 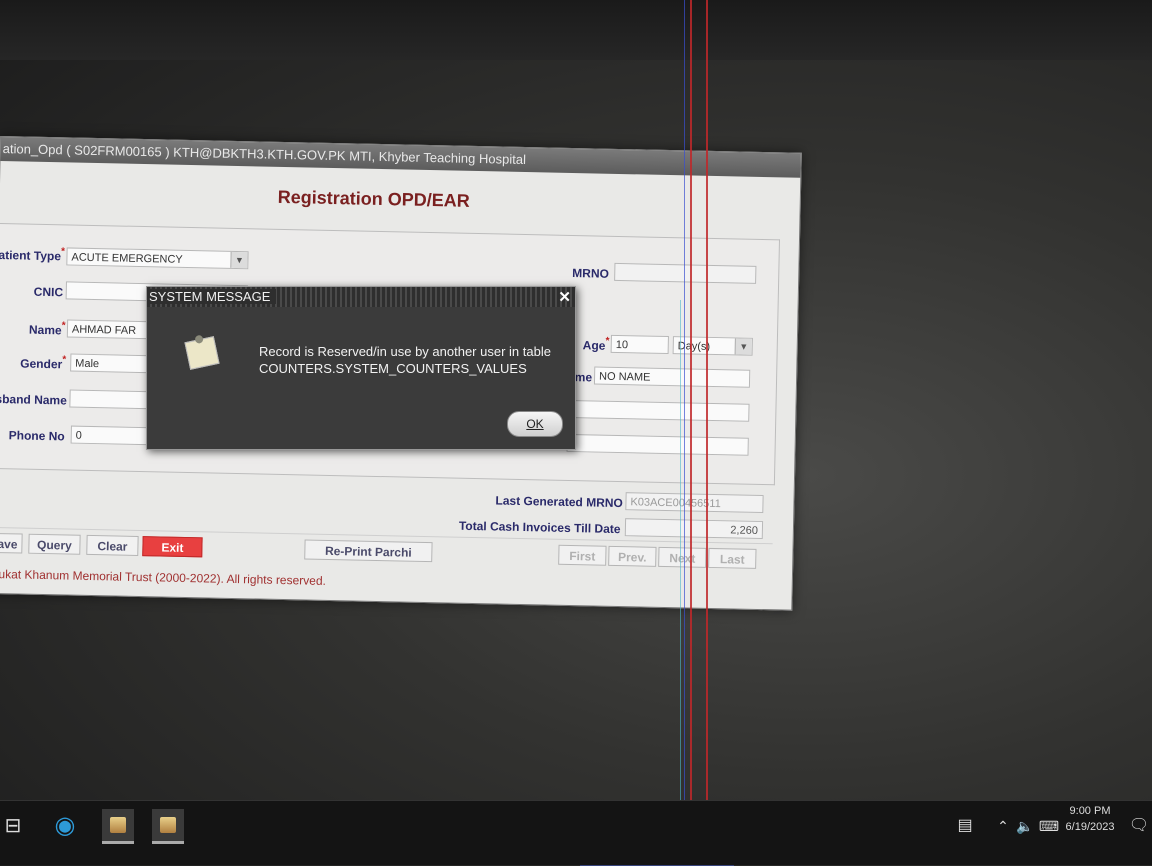 I want to click on name-label: Name*, so click(x=47, y=329).